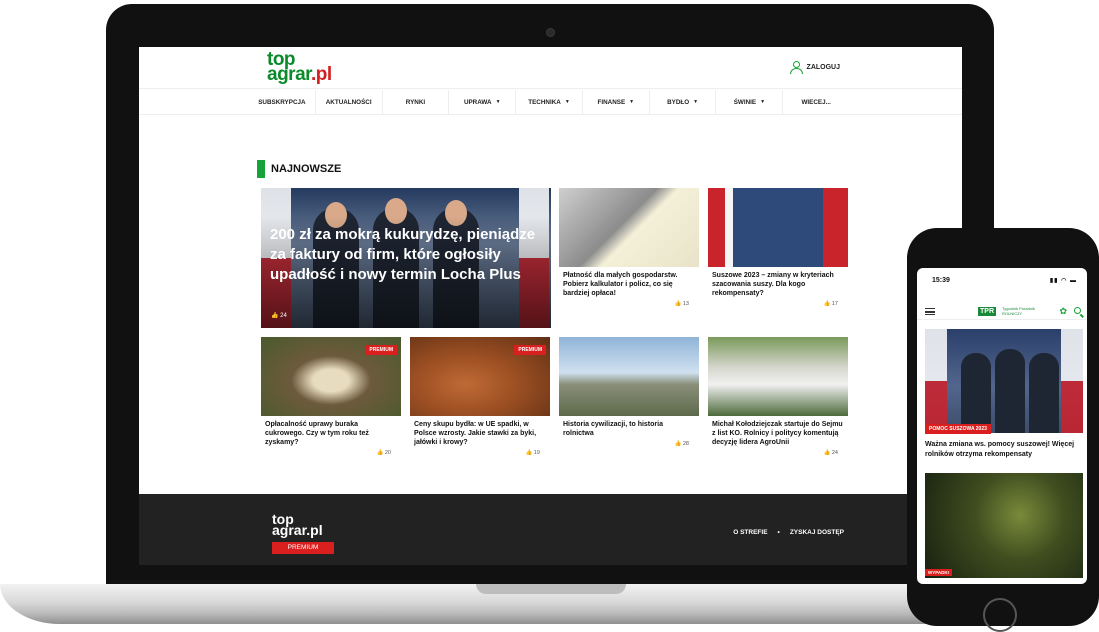 The height and width of the screenshot is (632, 1099). What do you see at coordinates (796, 67) in the screenshot?
I see `user-icon` at bounding box center [796, 67].